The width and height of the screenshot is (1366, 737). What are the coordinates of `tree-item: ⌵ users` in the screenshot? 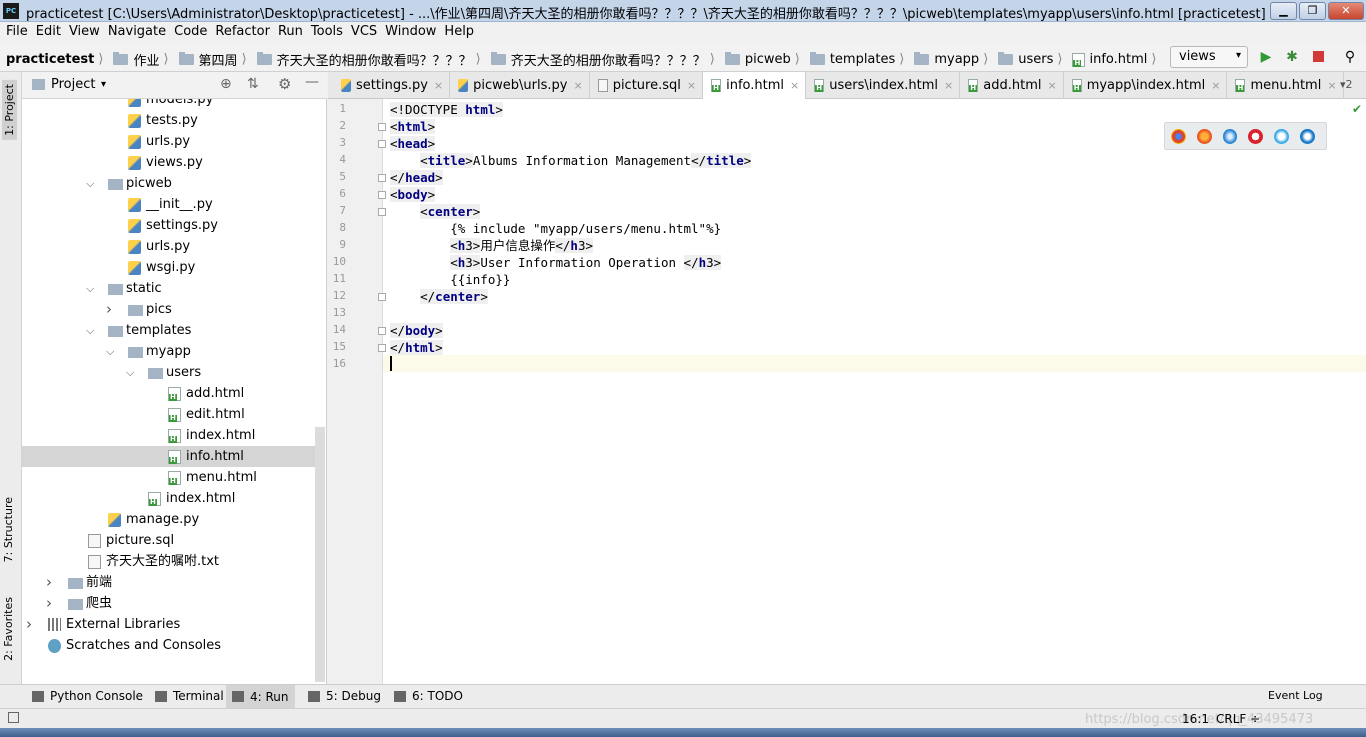 It's located at (170, 372).